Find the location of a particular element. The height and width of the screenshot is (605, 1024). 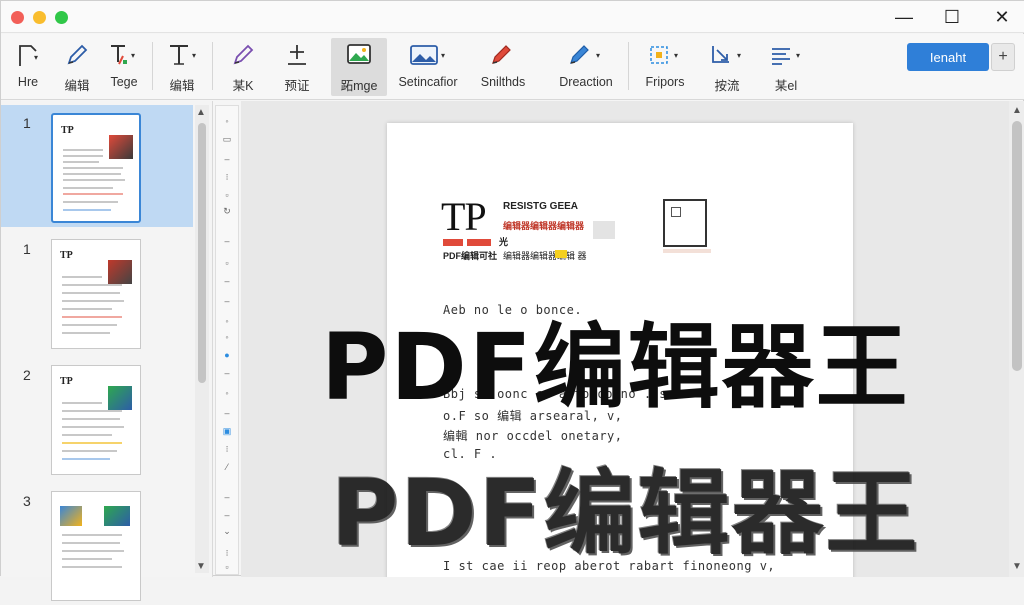

strip-tool-icon: ▣ is located at coordinates (227, 431).